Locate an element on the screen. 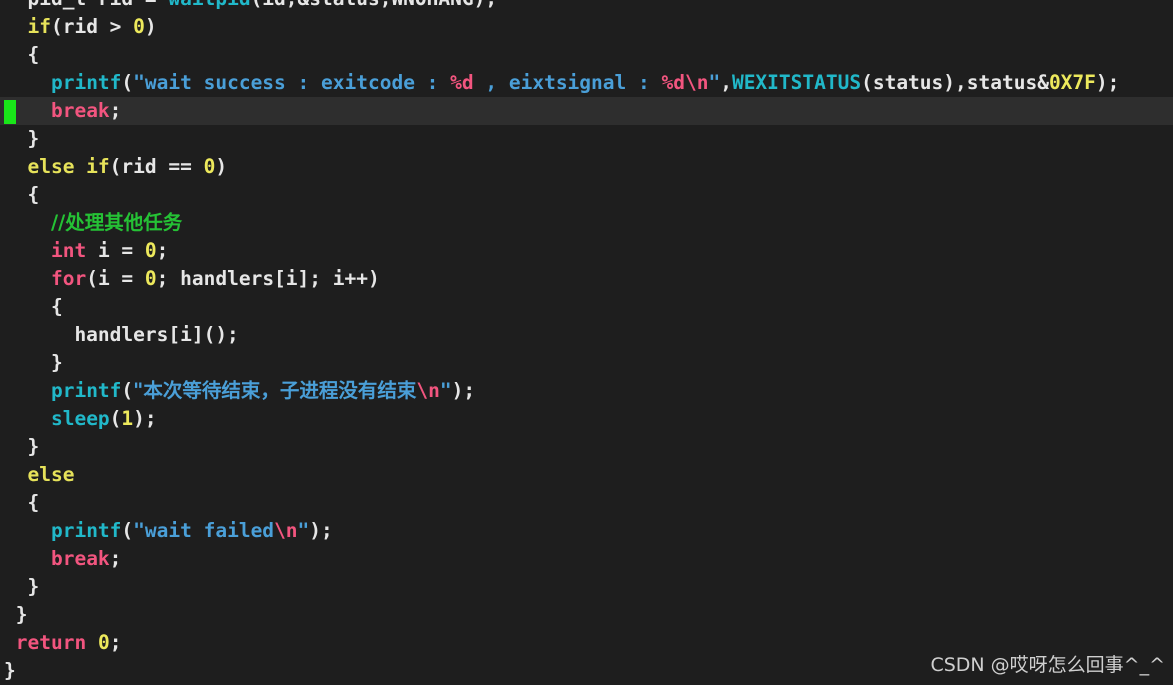 This screenshot has height=685, width=1173. code-token: i = is located at coordinates (115, 250).